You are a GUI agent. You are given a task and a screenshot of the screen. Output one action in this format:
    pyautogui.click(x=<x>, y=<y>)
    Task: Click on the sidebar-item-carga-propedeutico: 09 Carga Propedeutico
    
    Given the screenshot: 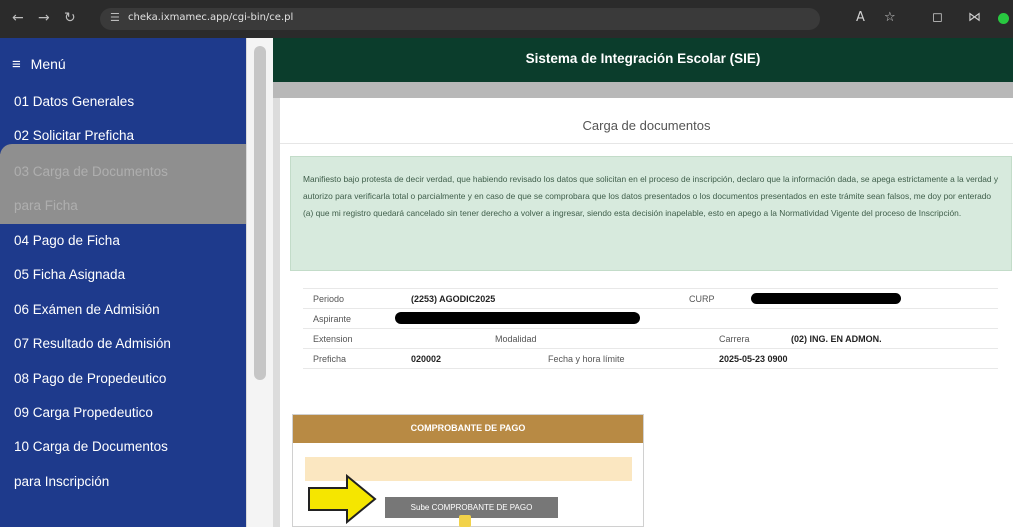 What is the action you would take?
    pyautogui.click(x=83, y=412)
    